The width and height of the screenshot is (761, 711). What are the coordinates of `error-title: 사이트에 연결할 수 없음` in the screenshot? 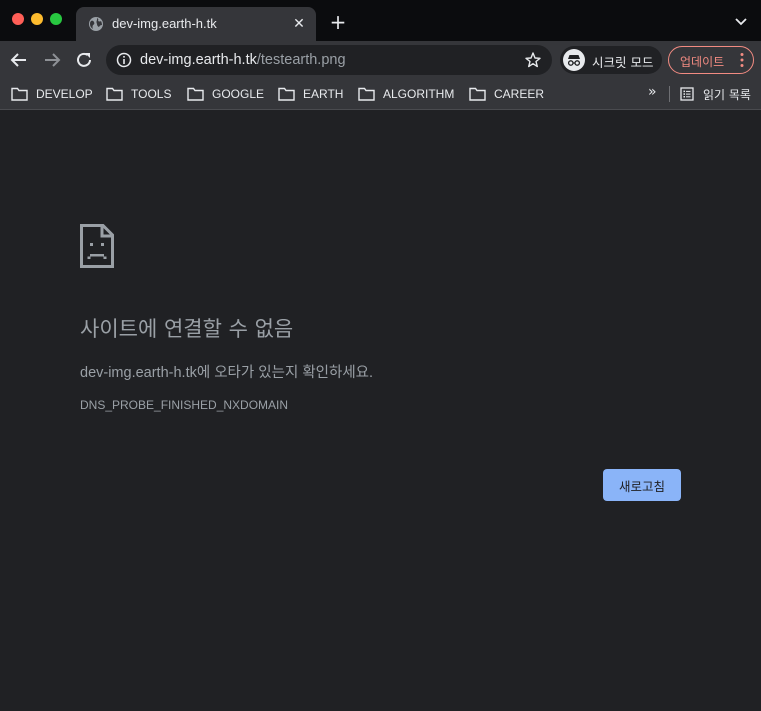 It's located at (187, 329).